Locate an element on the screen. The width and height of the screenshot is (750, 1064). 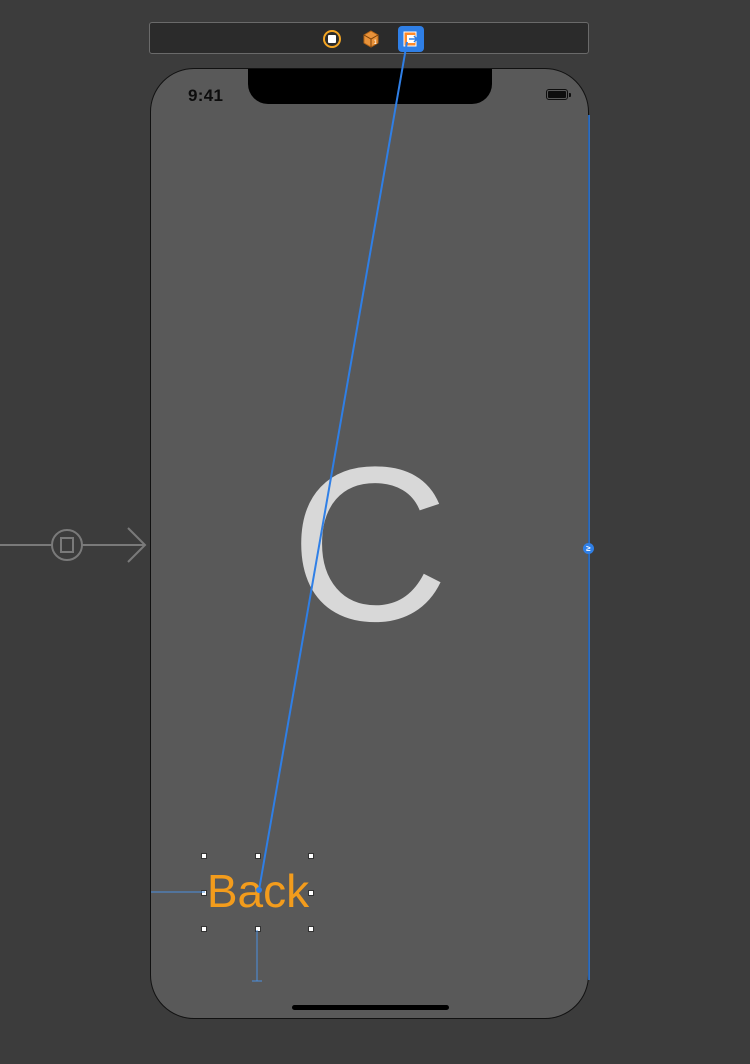
selection-handle-top-right is located at coordinates (311, 856).